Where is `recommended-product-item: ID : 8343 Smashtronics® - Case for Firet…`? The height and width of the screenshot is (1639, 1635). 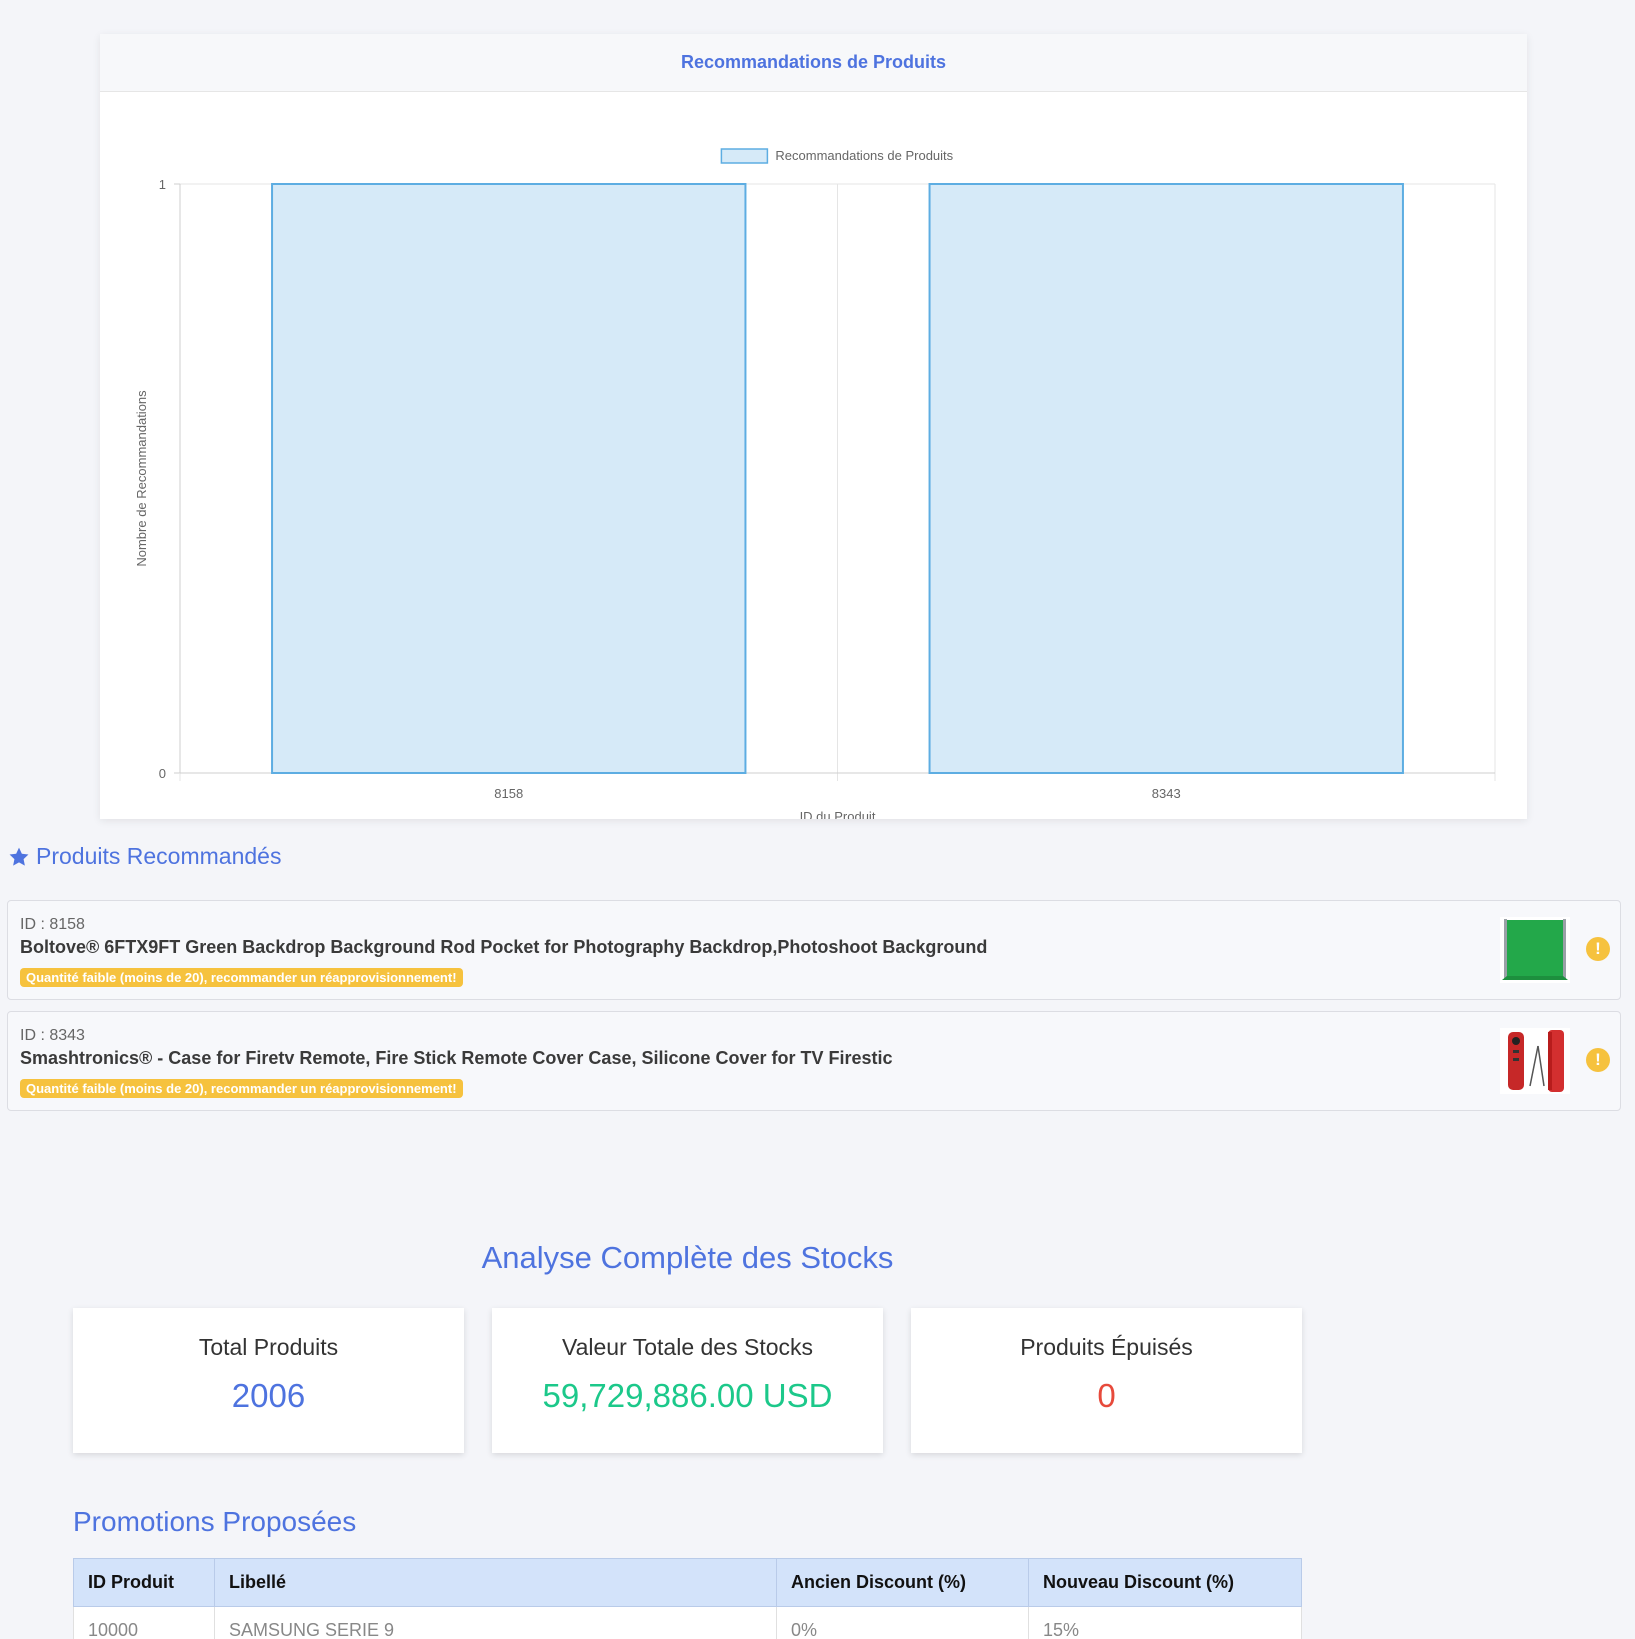
recommended-product-item: ID : 8343 Smashtronics® - Case for Firet… is located at coordinates (814, 1061).